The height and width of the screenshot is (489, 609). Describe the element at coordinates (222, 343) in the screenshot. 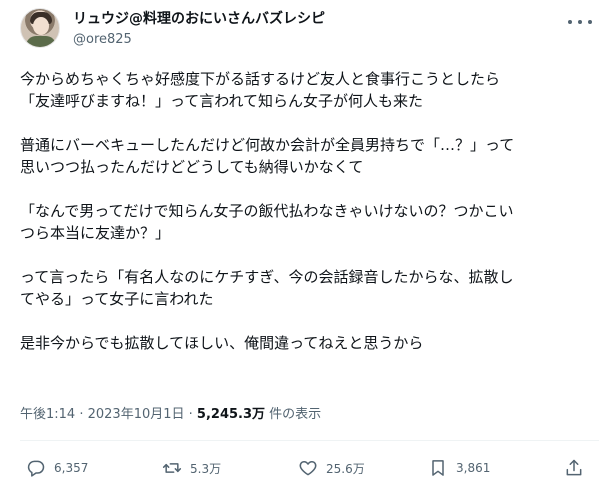

I see `tweet-paragraph: 是非今からでも拡散してほしい、俺間違ってねえと思うから` at that location.